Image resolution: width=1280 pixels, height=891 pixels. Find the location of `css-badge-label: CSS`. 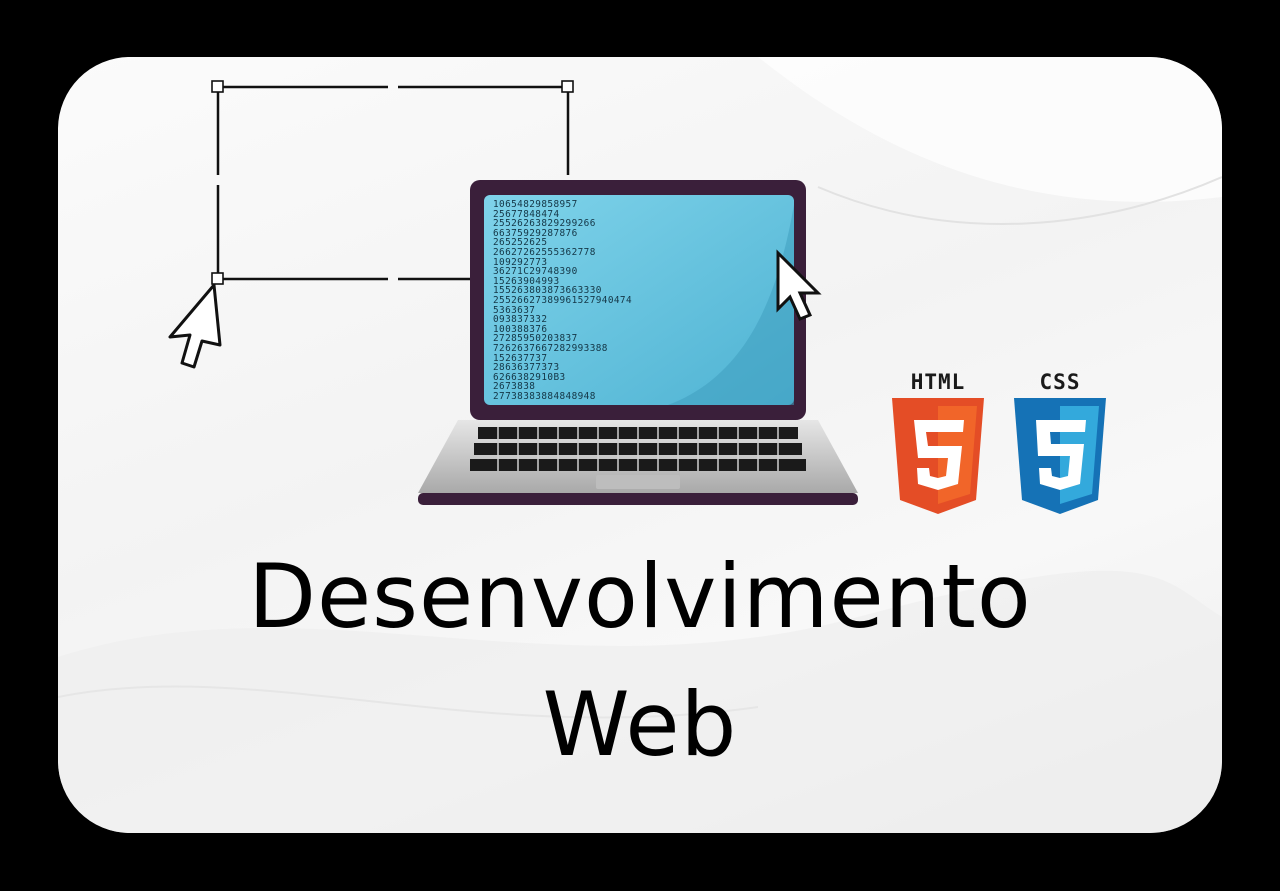

css-badge-label: CSS is located at coordinates (1060, 382).